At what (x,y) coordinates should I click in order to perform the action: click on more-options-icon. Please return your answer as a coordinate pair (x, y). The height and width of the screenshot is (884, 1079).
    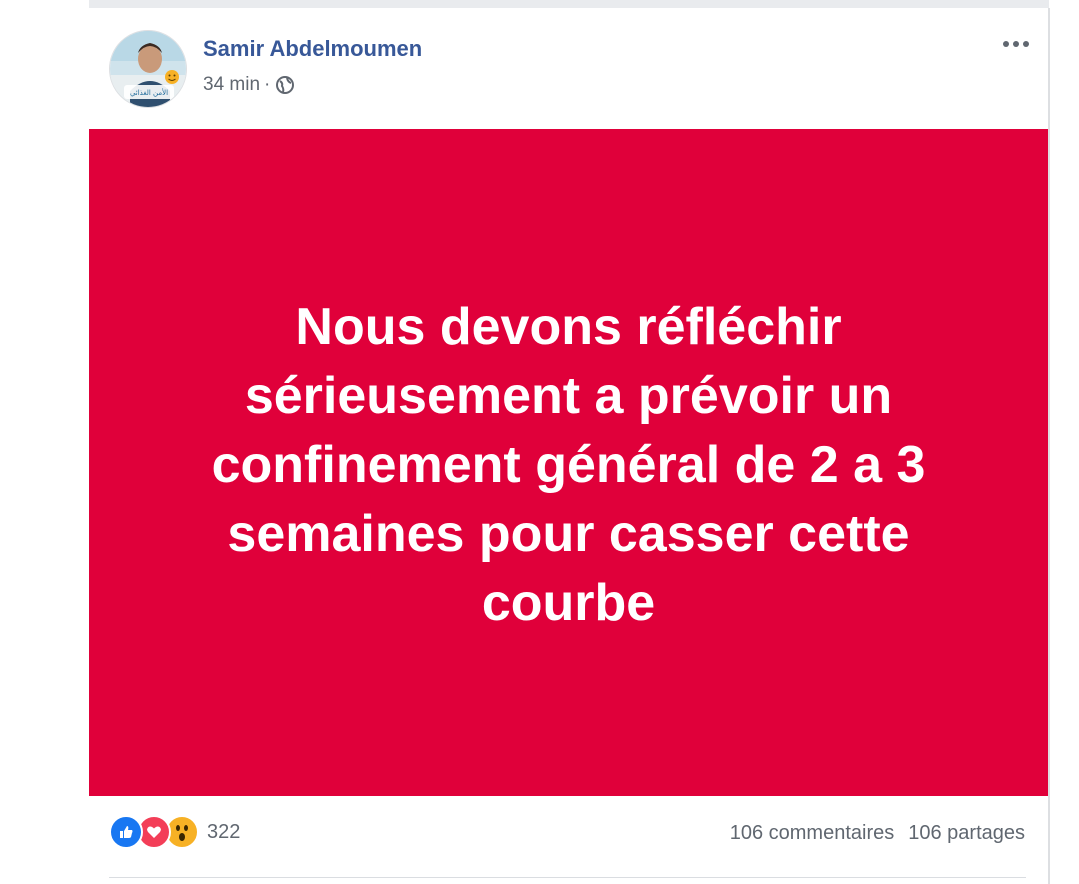
    Looking at the image, I should click on (1016, 44).